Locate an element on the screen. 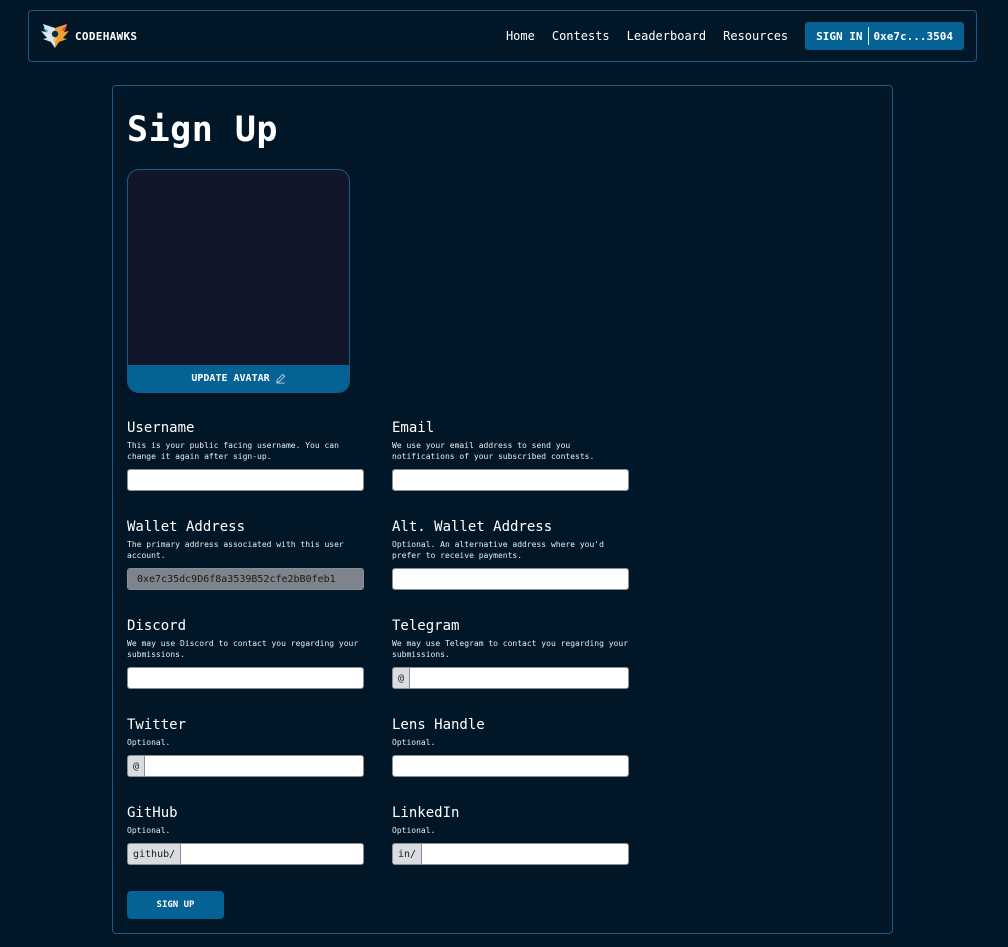 The height and width of the screenshot is (947, 1008). email-input is located at coordinates (510, 480).